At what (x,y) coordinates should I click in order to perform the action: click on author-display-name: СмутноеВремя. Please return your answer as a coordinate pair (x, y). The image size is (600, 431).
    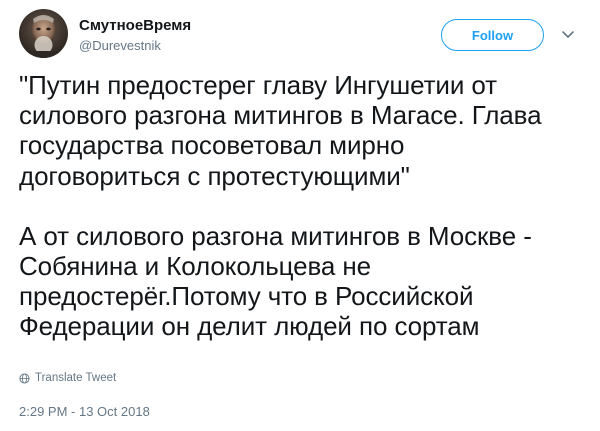
    Looking at the image, I should click on (135, 25).